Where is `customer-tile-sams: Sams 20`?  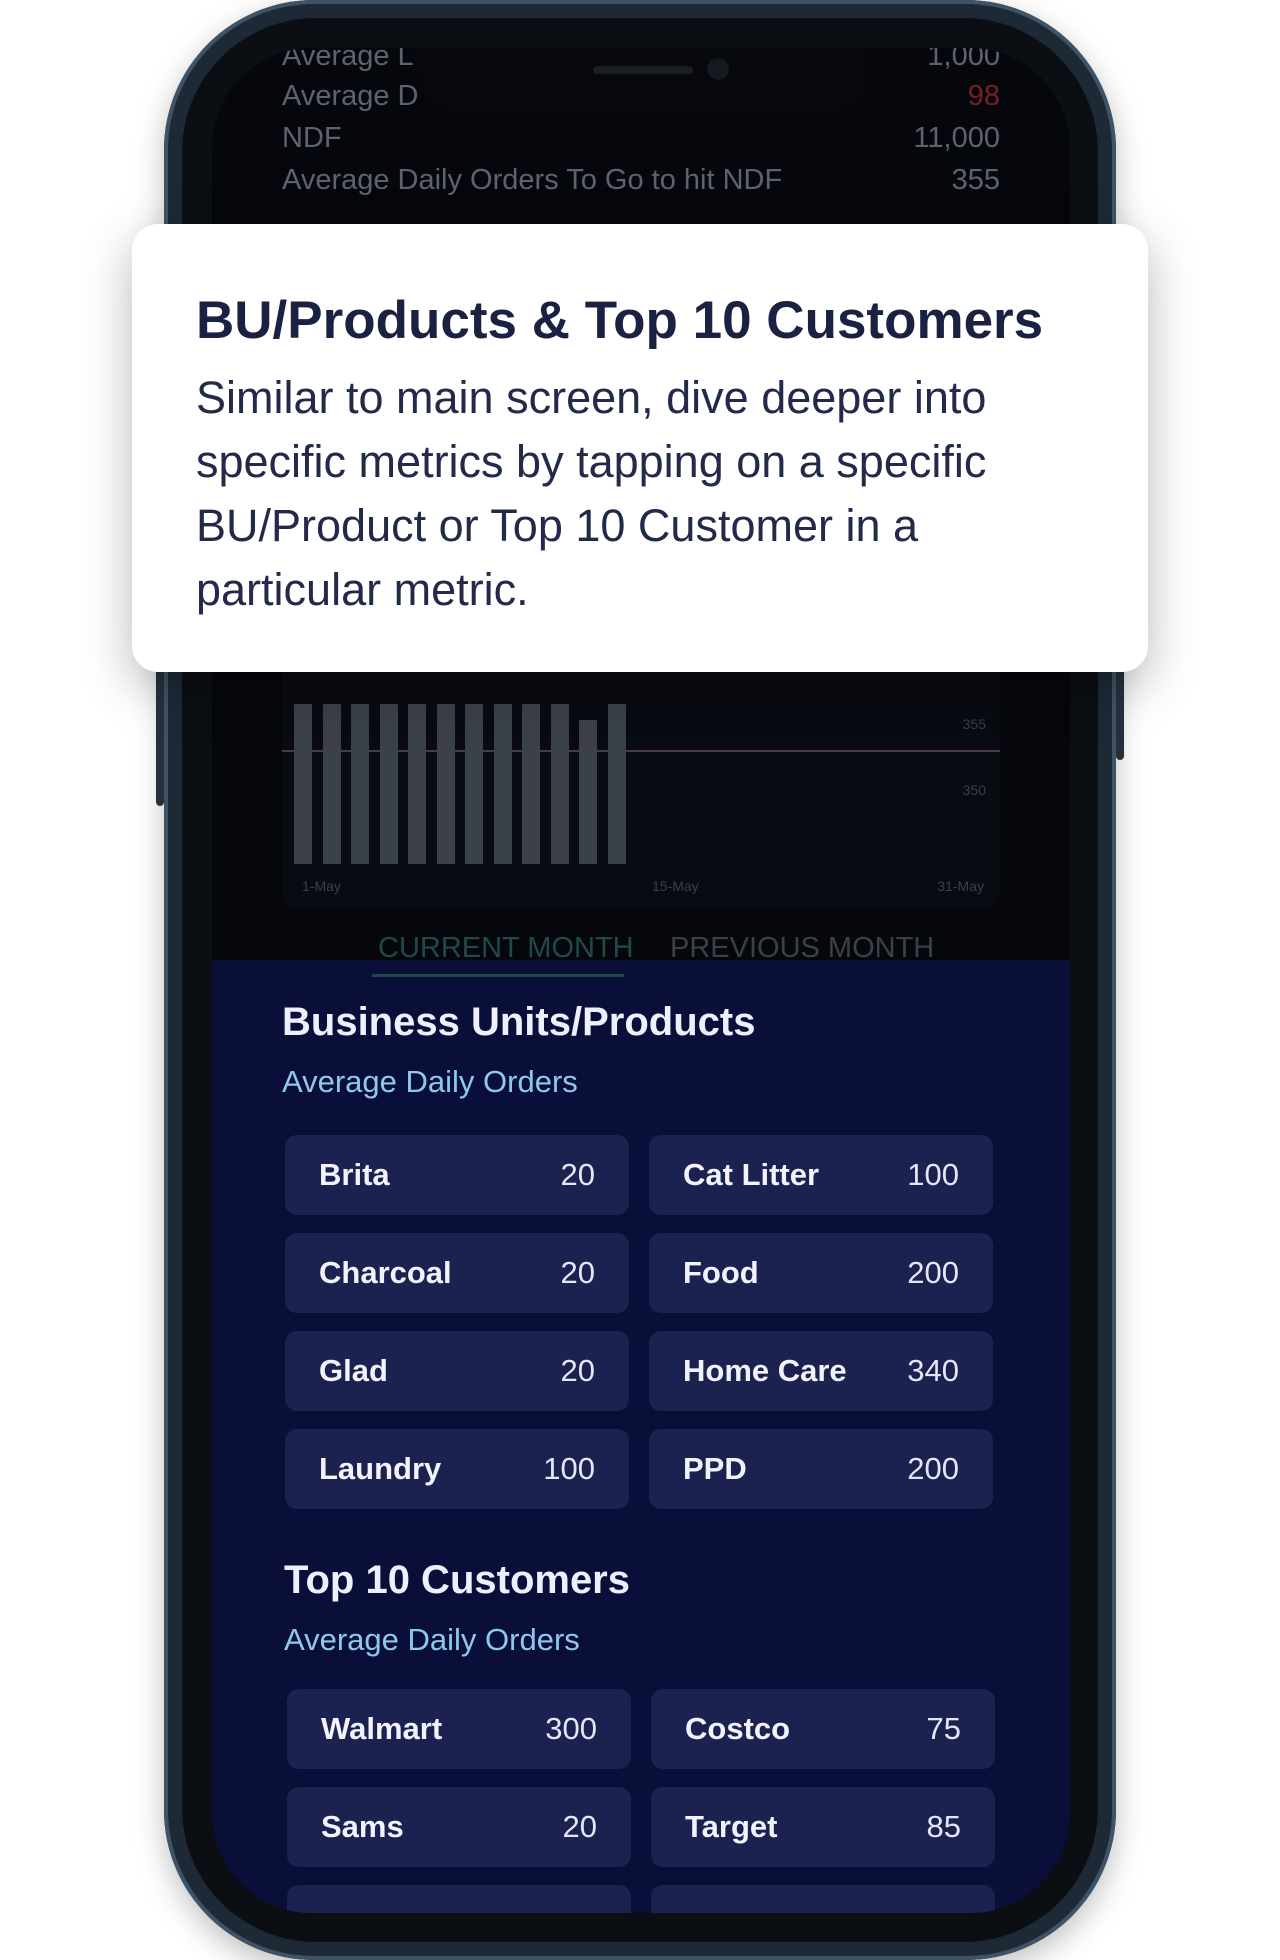
customer-tile-sams: Sams 20 is located at coordinates (459, 1827).